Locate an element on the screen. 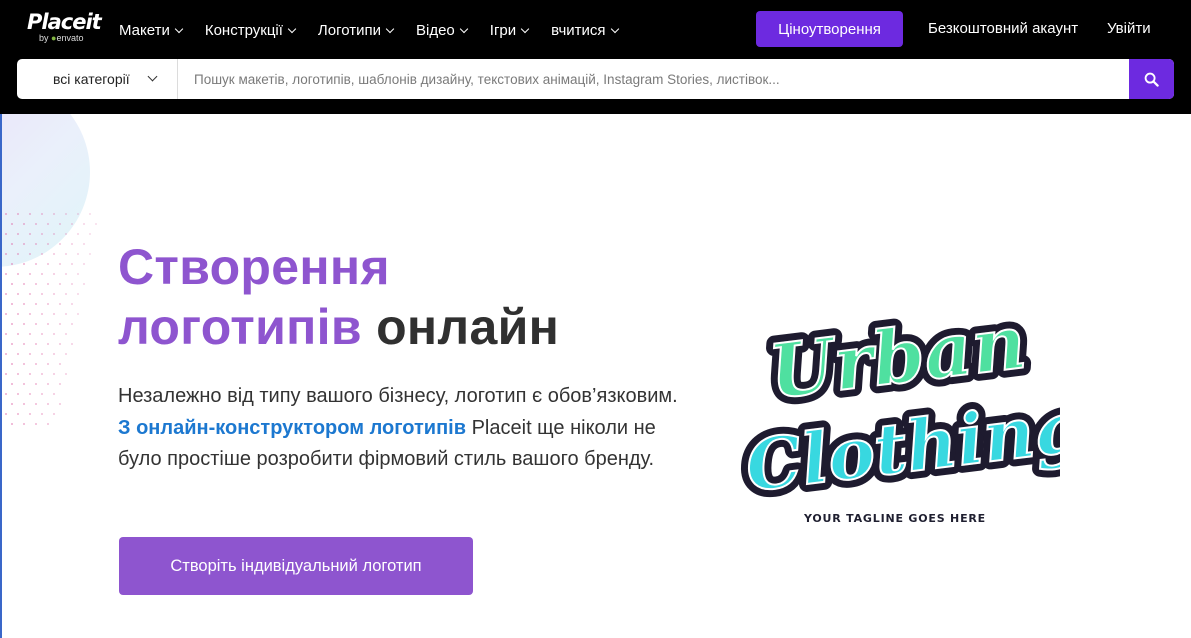 This screenshot has height=638, width=1191. title-line1: Створення is located at coordinates (254, 267).